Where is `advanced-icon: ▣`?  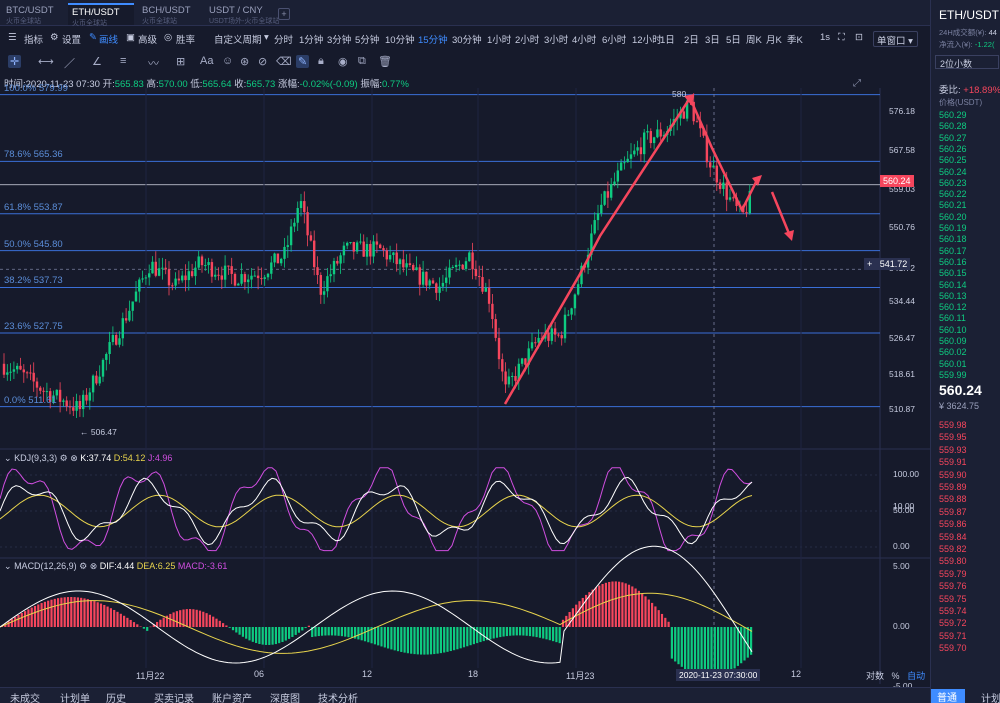
advanced-icon: ▣ is located at coordinates (130, 37).